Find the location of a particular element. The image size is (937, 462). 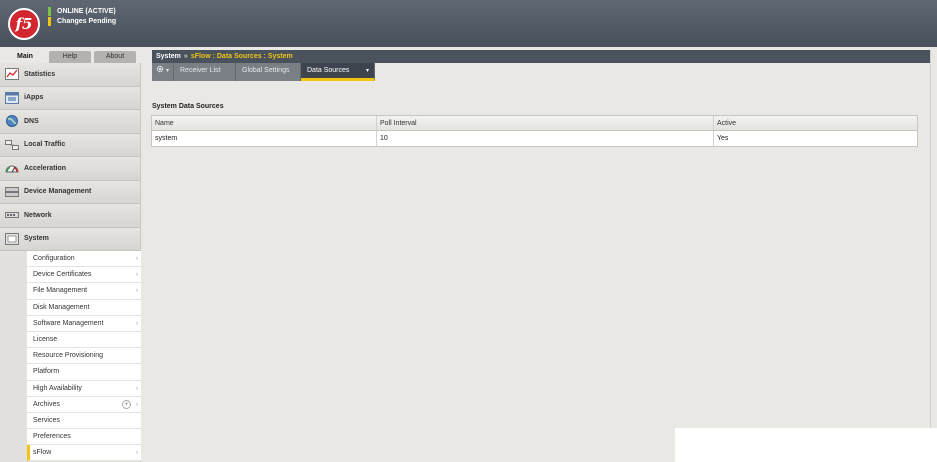

tab-about: About is located at coordinates (115, 57).